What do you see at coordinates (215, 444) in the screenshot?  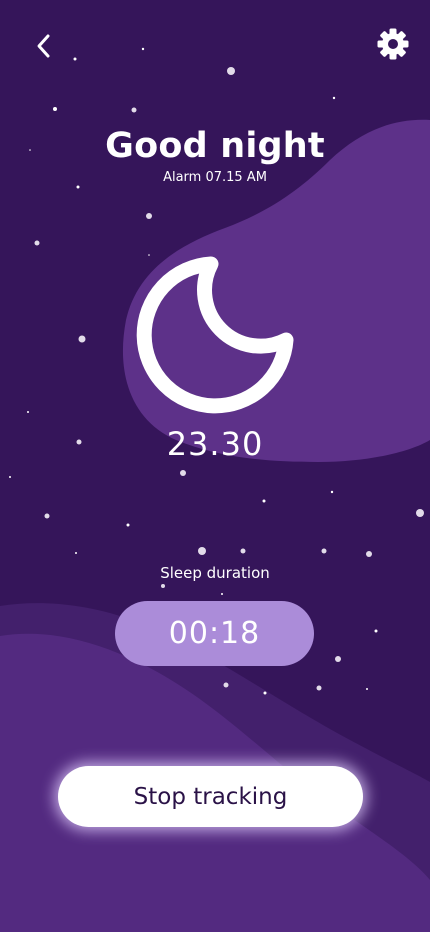 I see `bedtime-display: 23.30` at bounding box center [215, 444].